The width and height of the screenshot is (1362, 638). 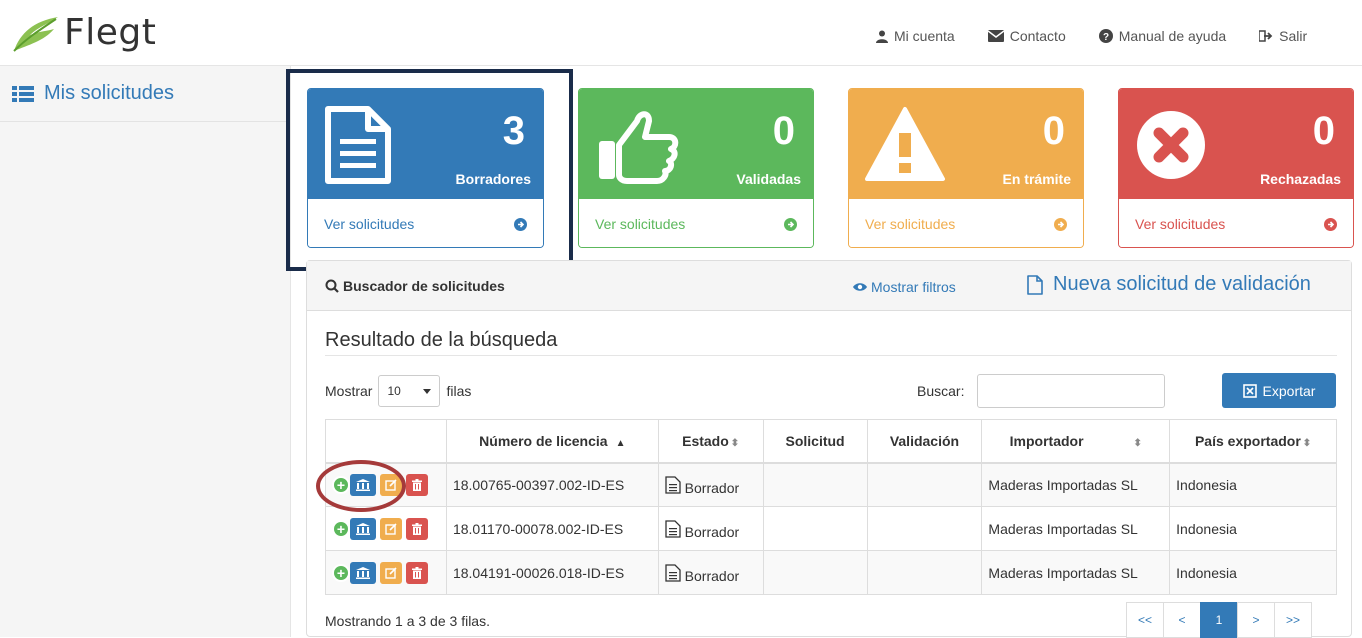 I want to click on card-validated-link-label: Ver solicitudes, so click(x=640, y=224).